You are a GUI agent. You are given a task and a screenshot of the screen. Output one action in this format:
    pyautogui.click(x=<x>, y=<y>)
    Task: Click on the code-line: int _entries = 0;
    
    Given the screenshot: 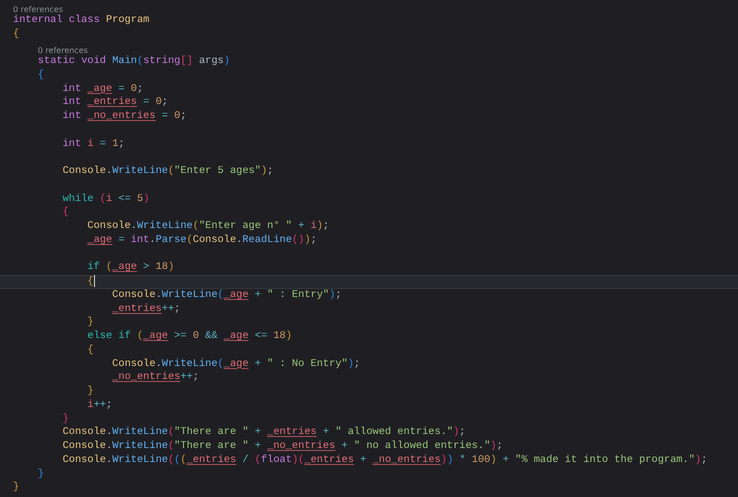 What is the action you would take?
    pyautogui.click(x=115, y=103)
    